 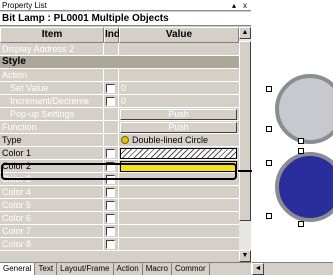 I want to click on function-push-button: Push, so click(x=178, y=127).